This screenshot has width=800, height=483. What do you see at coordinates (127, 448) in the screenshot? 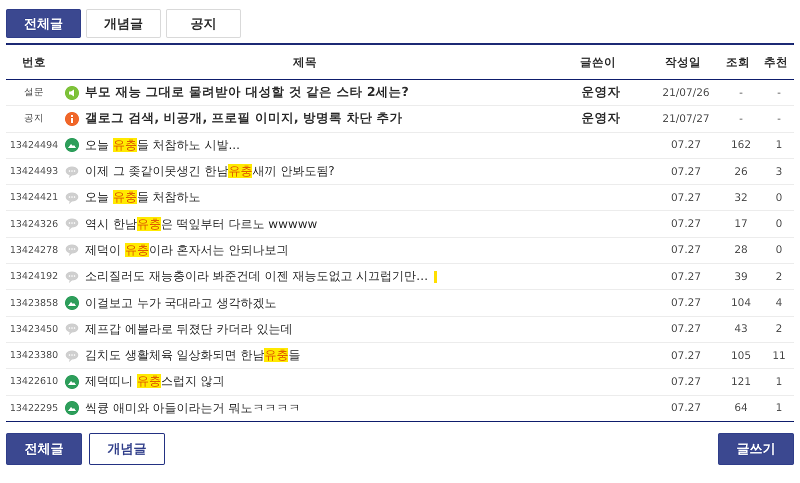
I see `filter-button: 개념글` at bounding box center [127, 448].